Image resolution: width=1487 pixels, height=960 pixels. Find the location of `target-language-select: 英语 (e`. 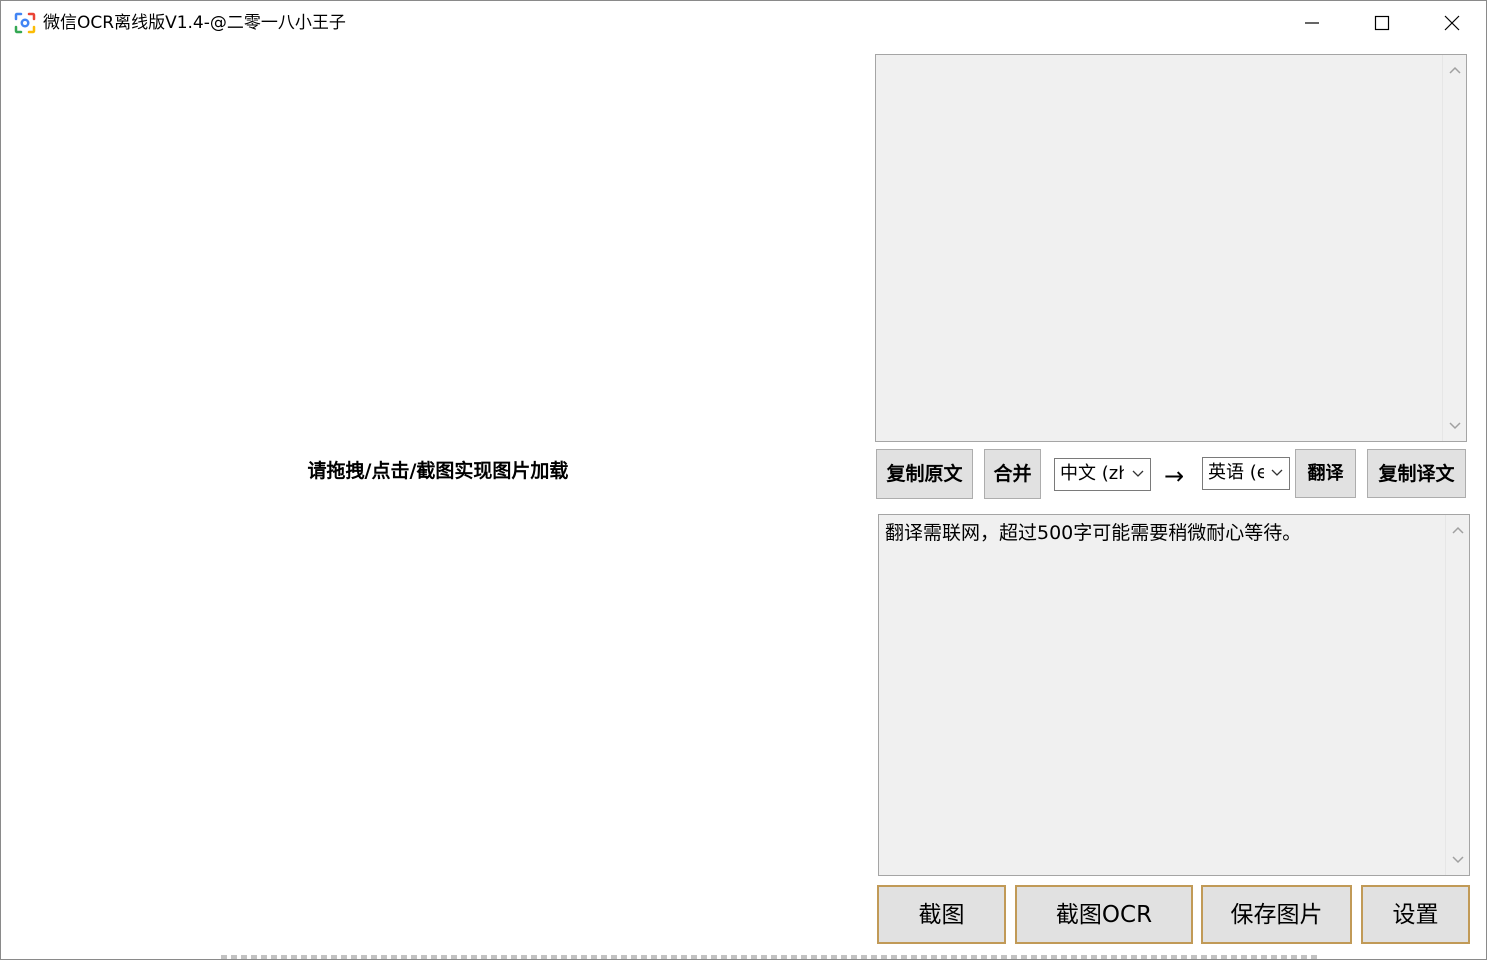

target-language-select: 英语 (e is located at coordinates (1246, 473).